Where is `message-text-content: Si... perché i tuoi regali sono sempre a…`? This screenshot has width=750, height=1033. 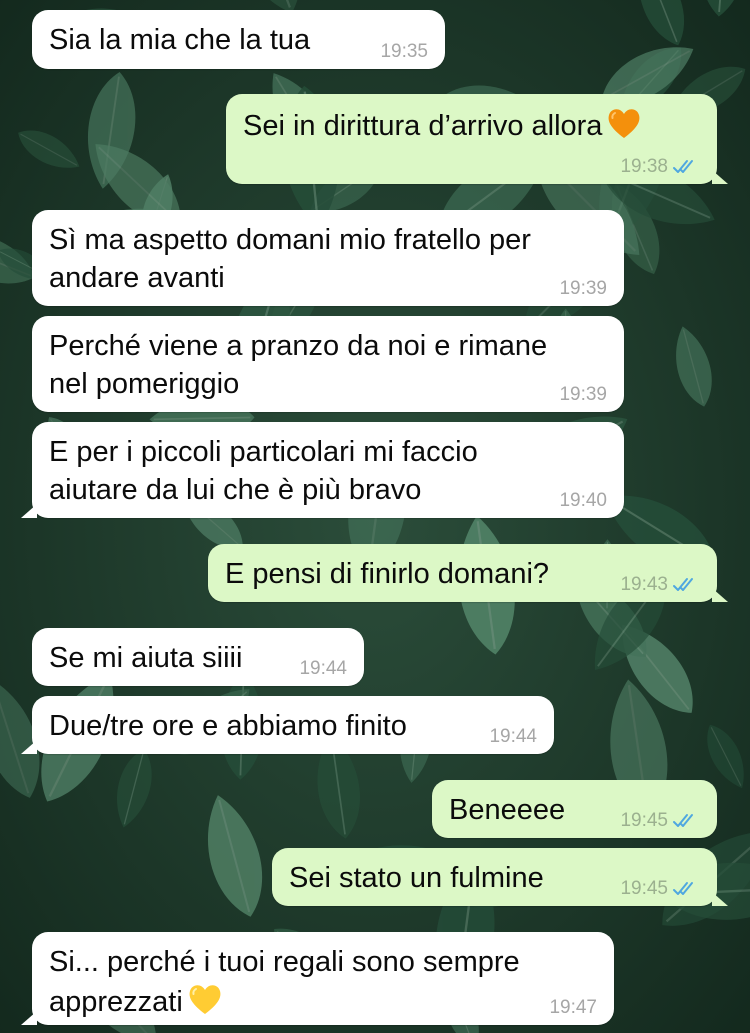 message-text-content: Si... perché i tuoi regali sono sempre a… is located at coordinates (284, 982).